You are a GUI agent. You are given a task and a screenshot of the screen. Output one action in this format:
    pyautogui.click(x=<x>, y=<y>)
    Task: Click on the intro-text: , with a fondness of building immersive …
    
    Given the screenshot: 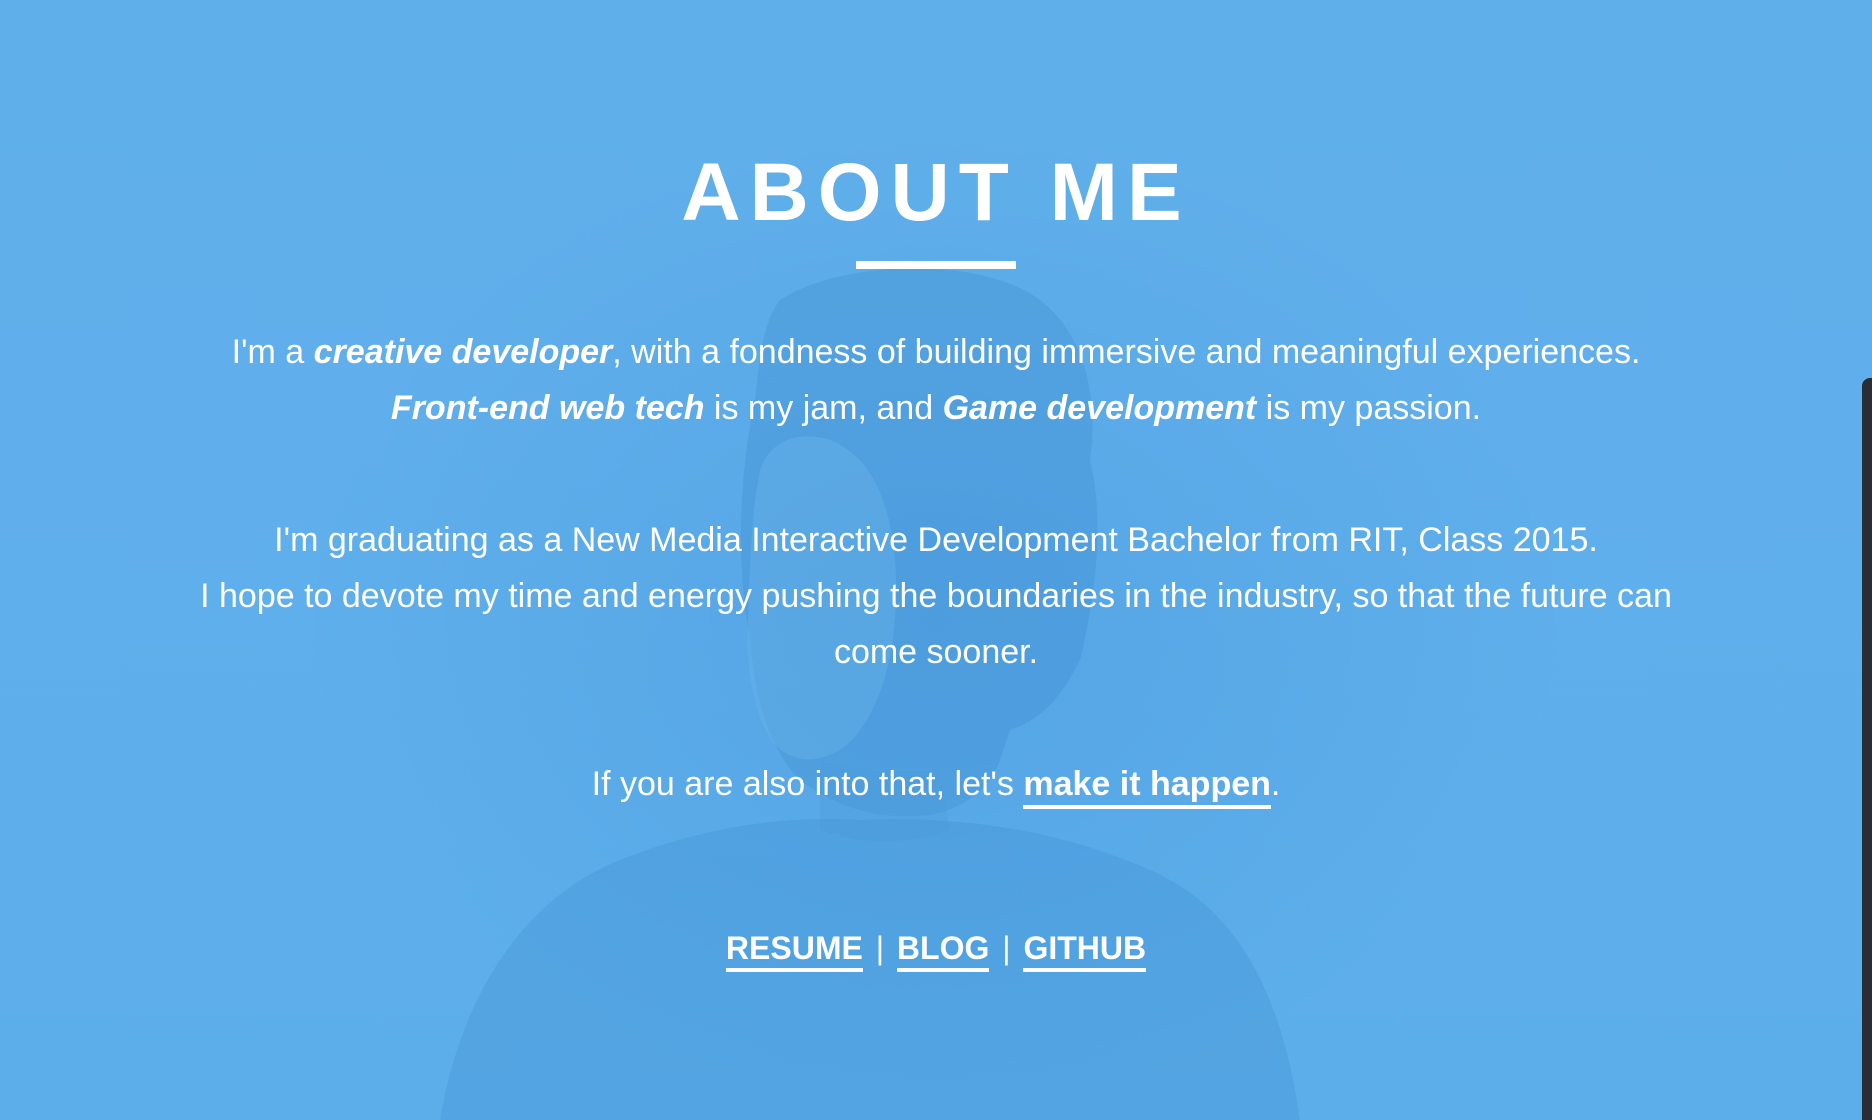 What is the action you would take?
    pyautogui.click(x=1126, y=352)
    